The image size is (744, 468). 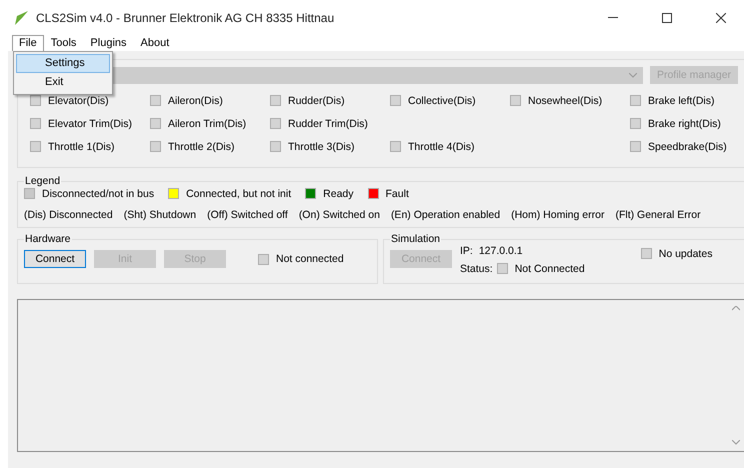 What do you see at coordinates (81, 146) in the screenshot?
I see `axis-label: Throttle 1(Dis)` at bounding box center [81, 146].